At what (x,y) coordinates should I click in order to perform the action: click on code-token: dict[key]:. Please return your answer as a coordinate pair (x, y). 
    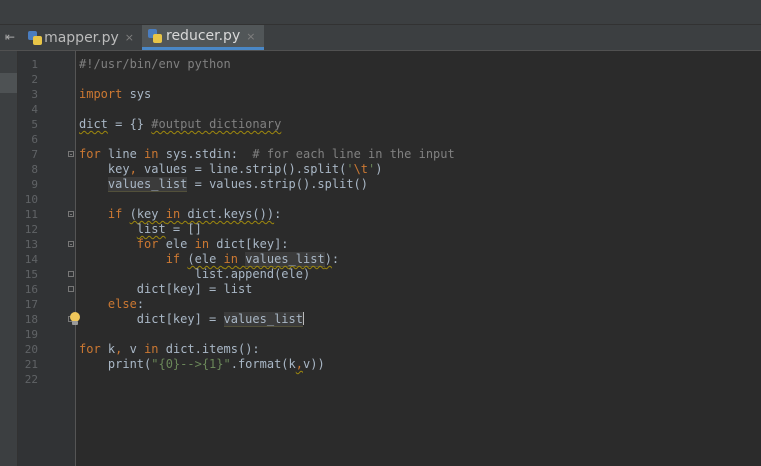
    Looking at the image, I should click on (249, 244).